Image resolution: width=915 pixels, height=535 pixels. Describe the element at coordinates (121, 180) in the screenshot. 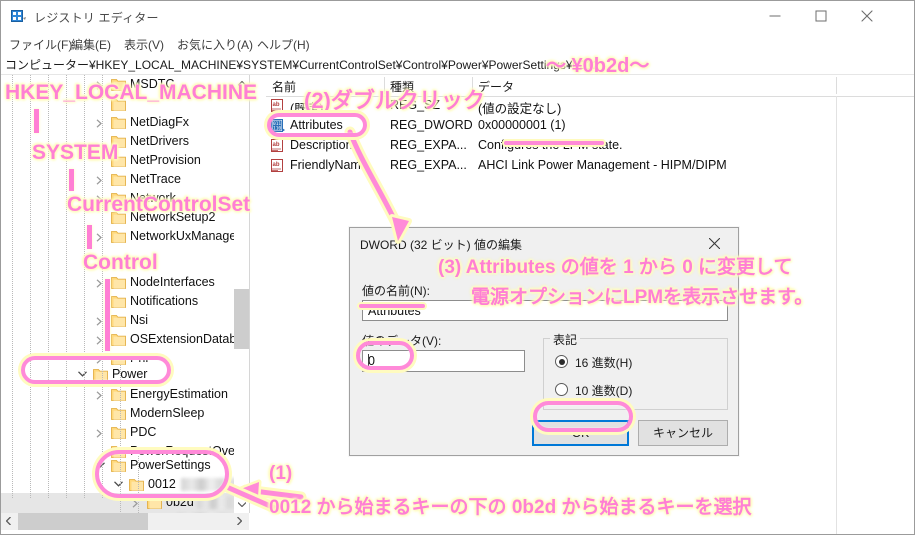

I see `tree-item: NetTrace` at that location.